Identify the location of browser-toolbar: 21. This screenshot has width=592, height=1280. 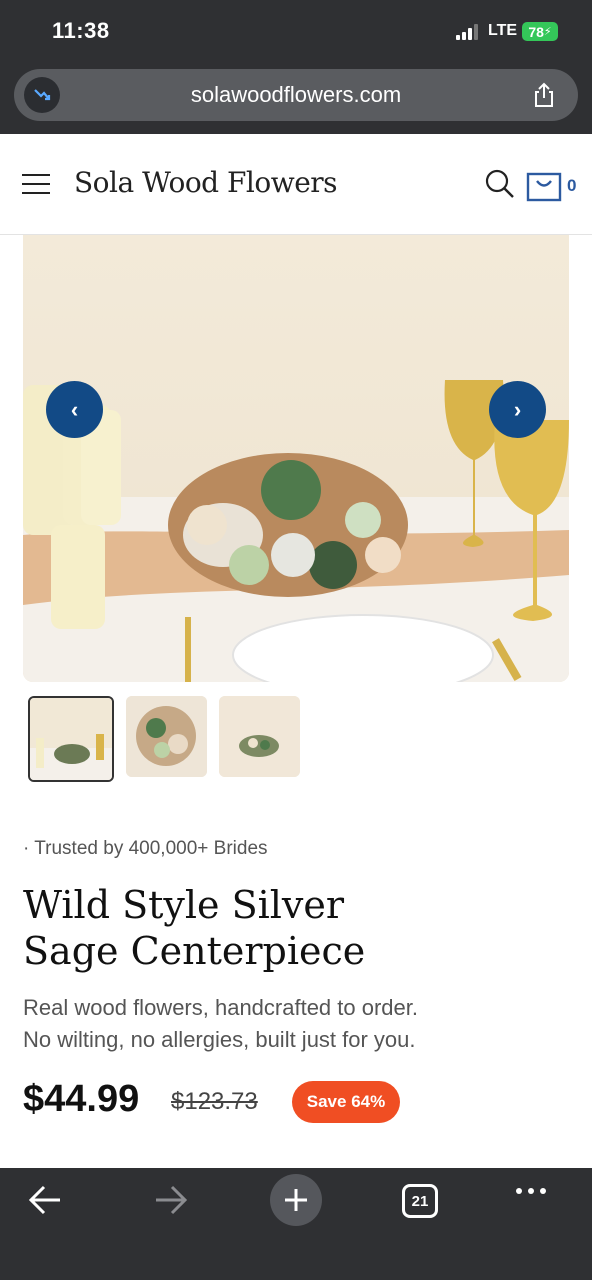
(296, 1224).